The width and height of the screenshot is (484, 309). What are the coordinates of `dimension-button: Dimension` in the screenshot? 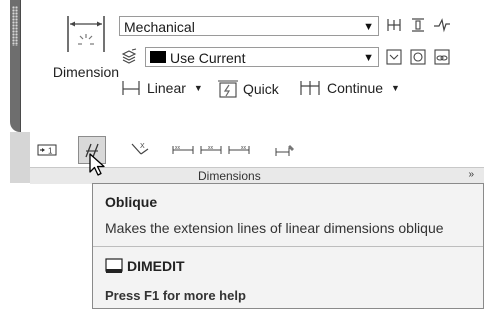 It's located at (86, 46).